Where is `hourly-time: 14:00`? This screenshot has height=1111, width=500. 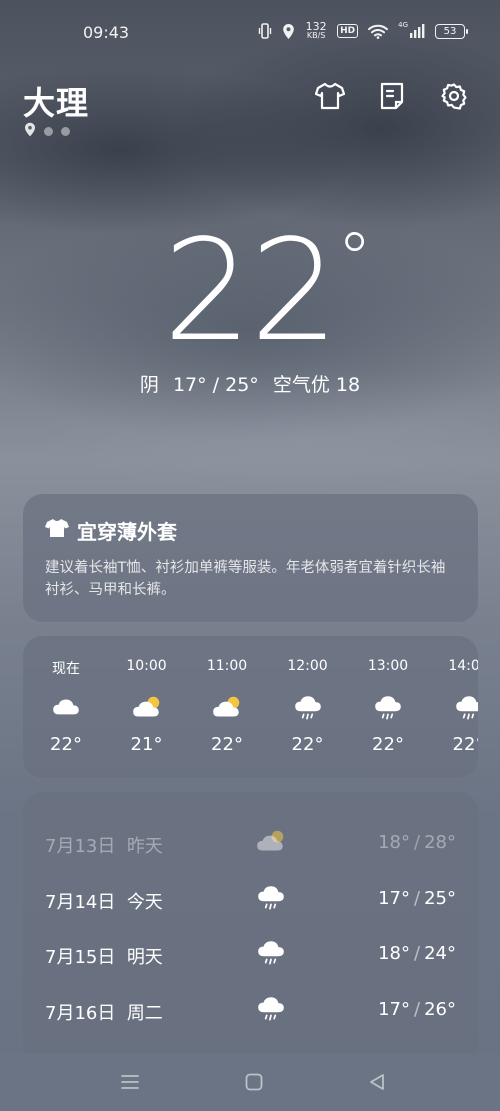
hourly-time: 14:00 is located at coordinates (463, 666).